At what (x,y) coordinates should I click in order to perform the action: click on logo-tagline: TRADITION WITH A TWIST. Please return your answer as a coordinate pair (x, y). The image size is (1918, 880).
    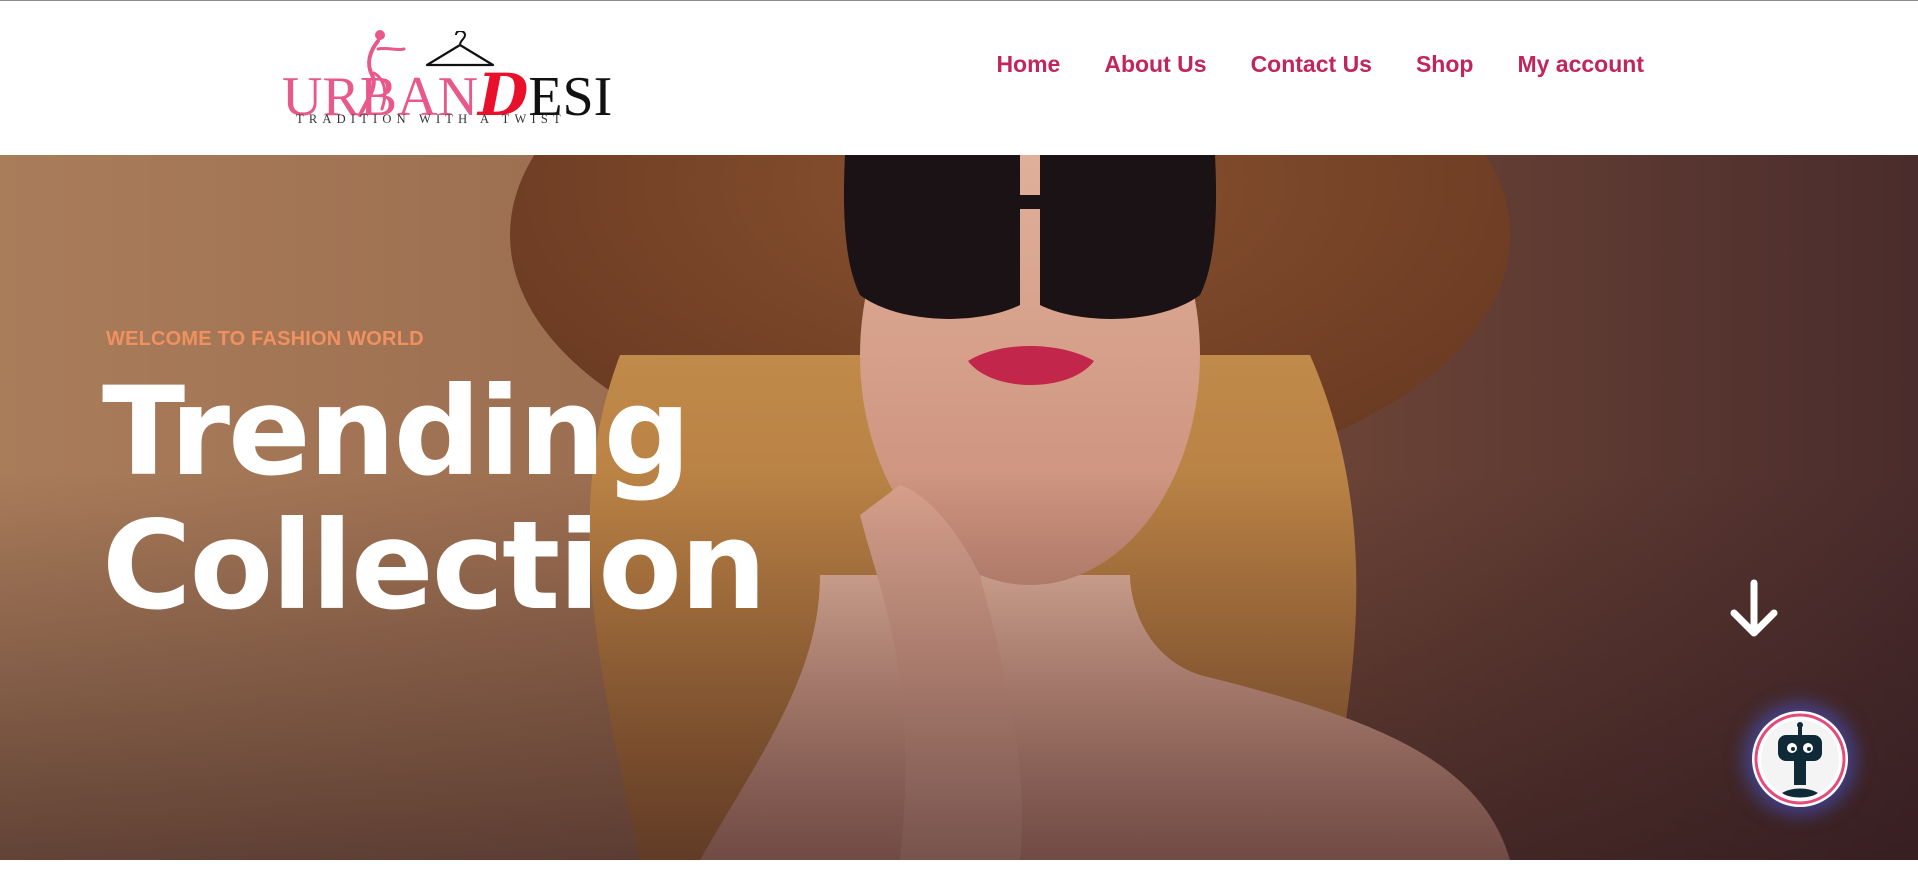
    Looking at the image, I should click on (431, 119).